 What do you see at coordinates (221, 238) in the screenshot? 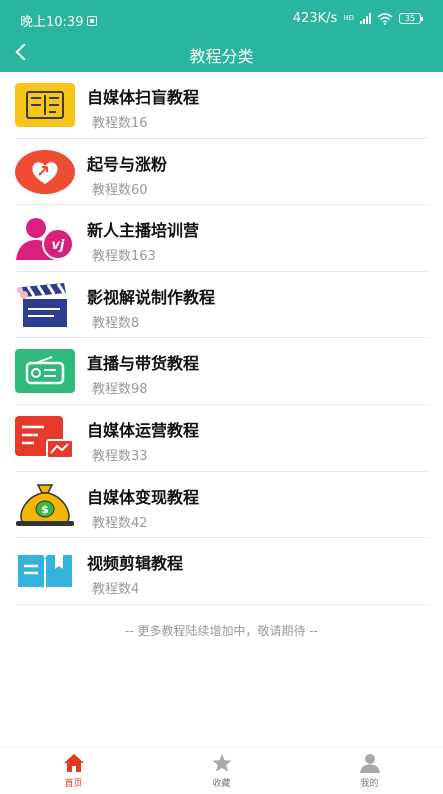
I see `category-item-streamer-training: vj 新人主播培训营 教程数163` at bounding box center [221, 238].